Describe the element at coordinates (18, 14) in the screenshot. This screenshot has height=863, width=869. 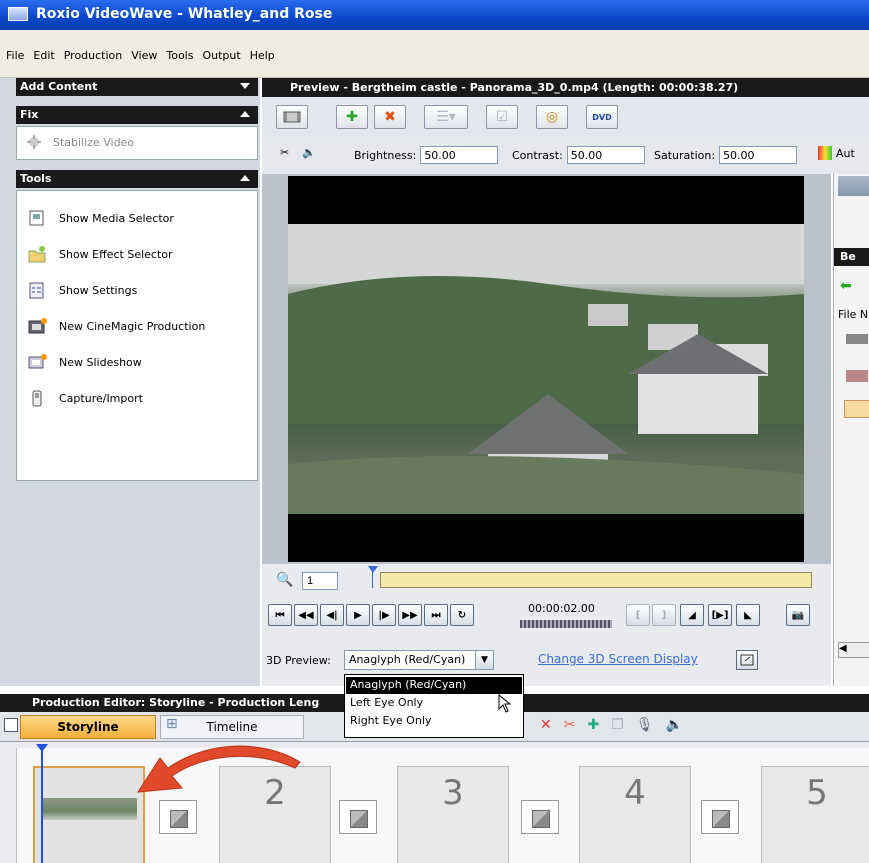
I see `app-icon` at that location.